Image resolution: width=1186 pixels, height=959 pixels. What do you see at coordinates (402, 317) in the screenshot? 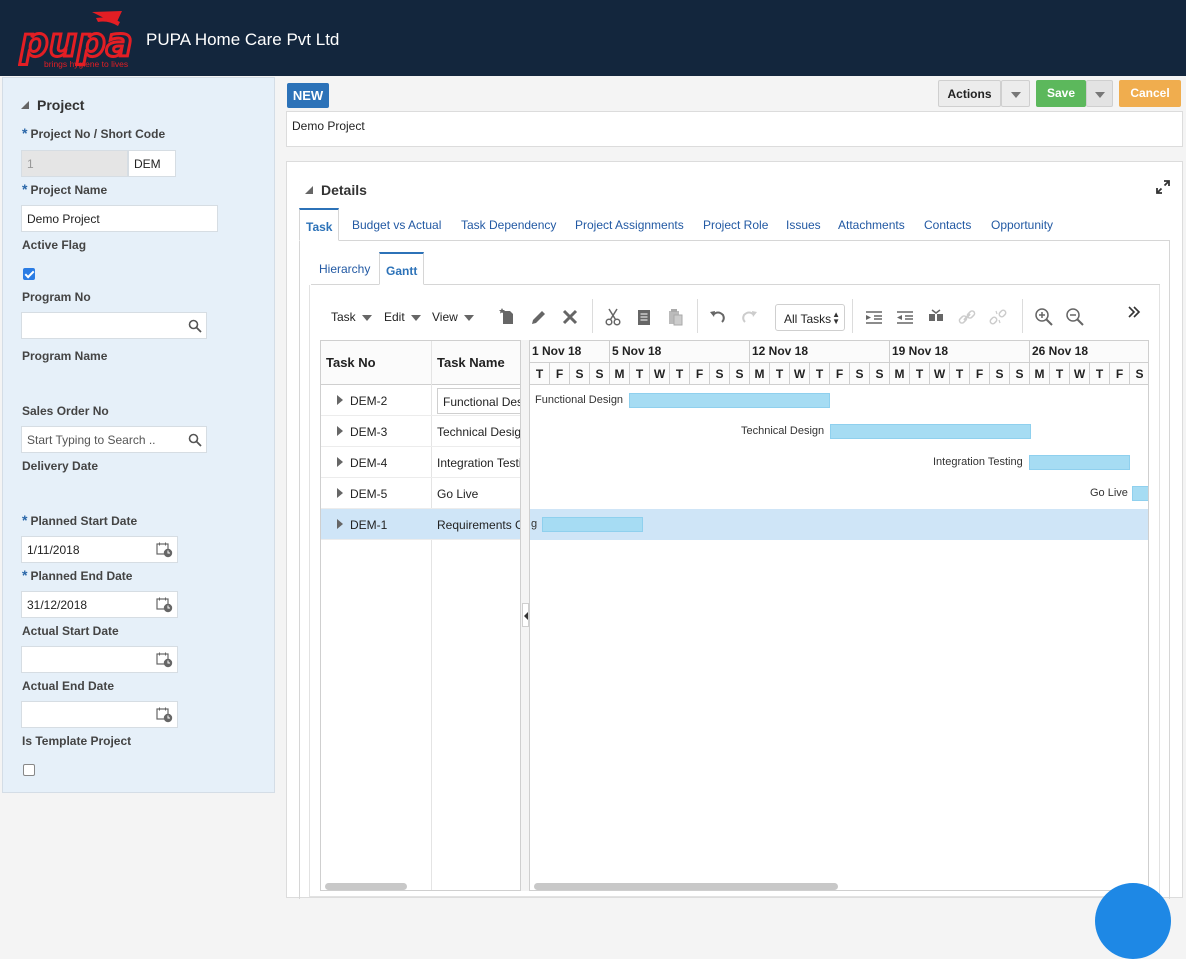
I see `edit-menu: Edit` at bounding box center [402, 317].